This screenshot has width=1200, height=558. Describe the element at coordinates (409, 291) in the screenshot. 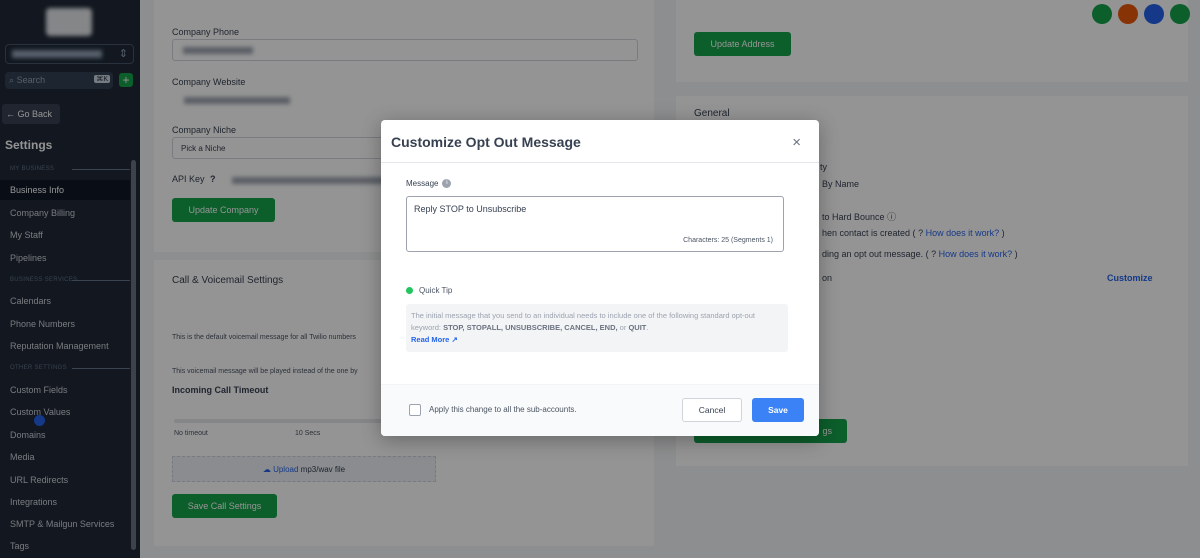

I see `lightbulb-icon` at that location.